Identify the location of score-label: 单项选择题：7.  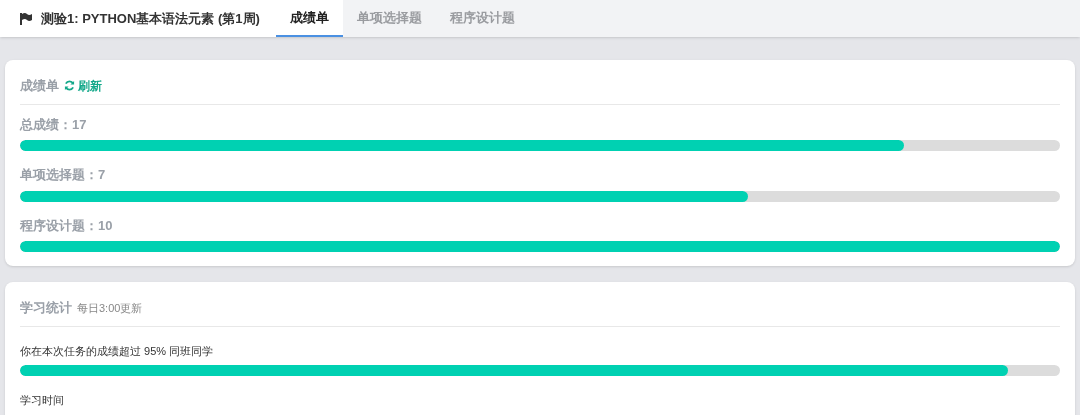
(63, 175).